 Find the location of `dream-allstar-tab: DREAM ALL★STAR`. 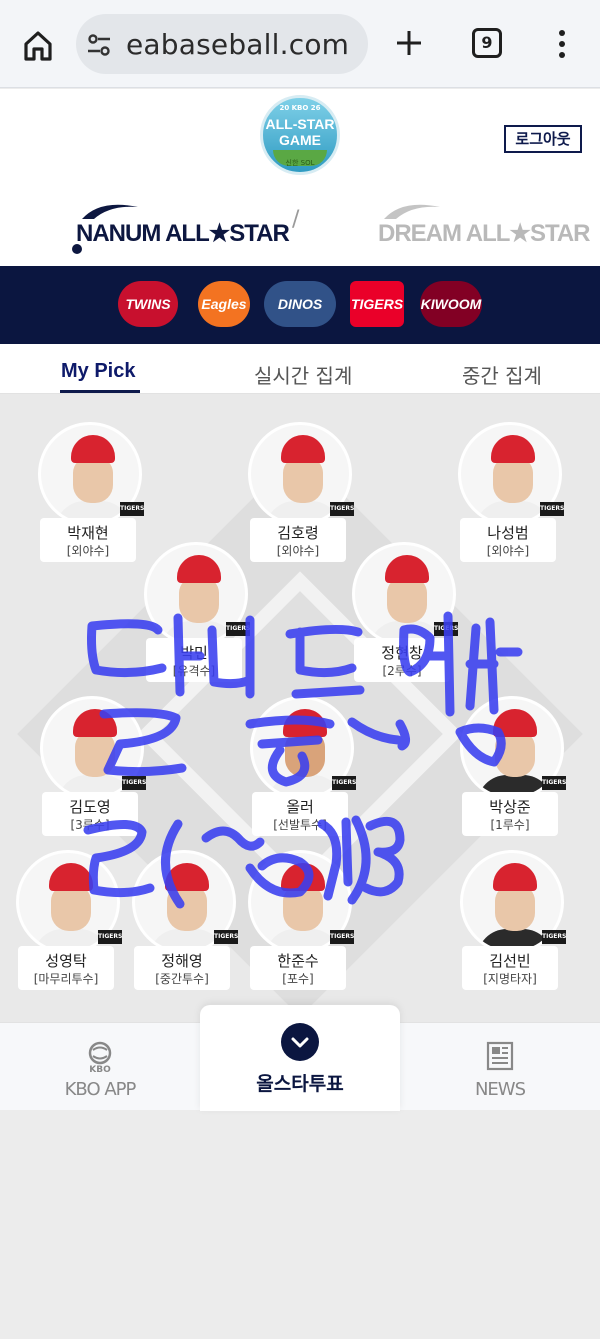

dream-allstar-tab: DREAM ALL★STAR is located at coordinates (482, 226).